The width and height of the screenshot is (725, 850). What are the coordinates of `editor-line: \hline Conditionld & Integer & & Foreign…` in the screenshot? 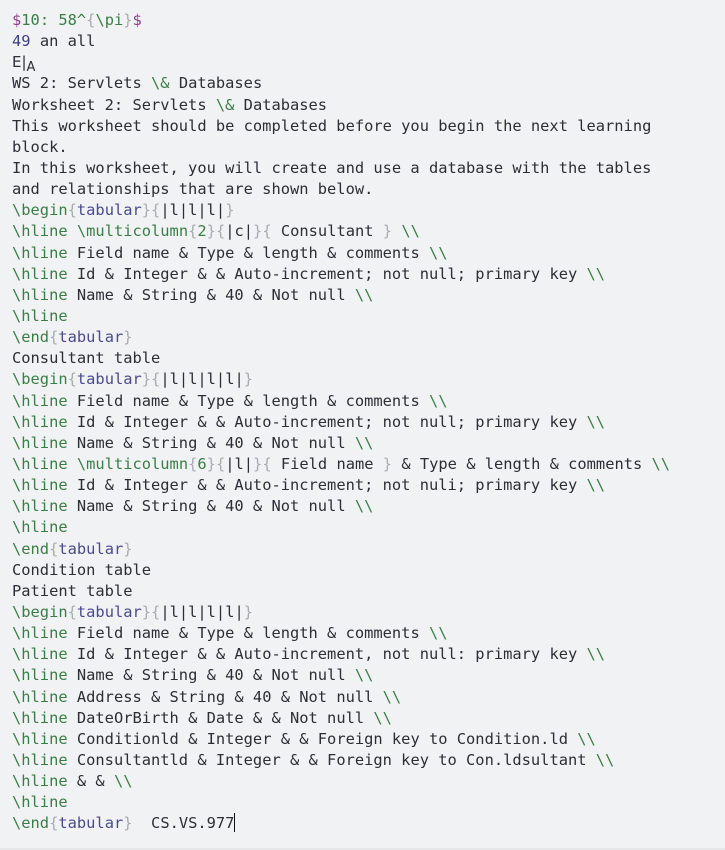 It's located at (368, 739).